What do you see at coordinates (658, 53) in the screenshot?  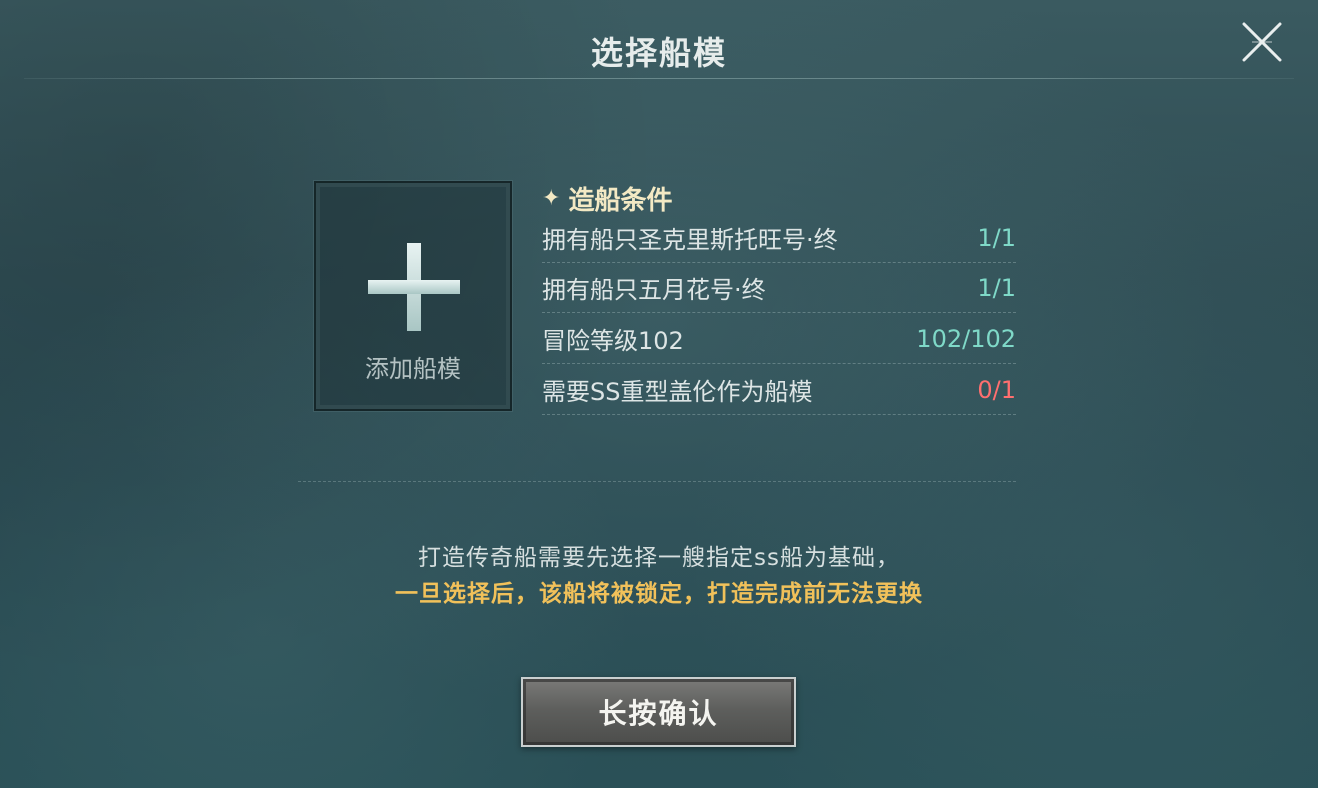 I see `dialog-title: 选择船模` at bounding box center [658, 53].